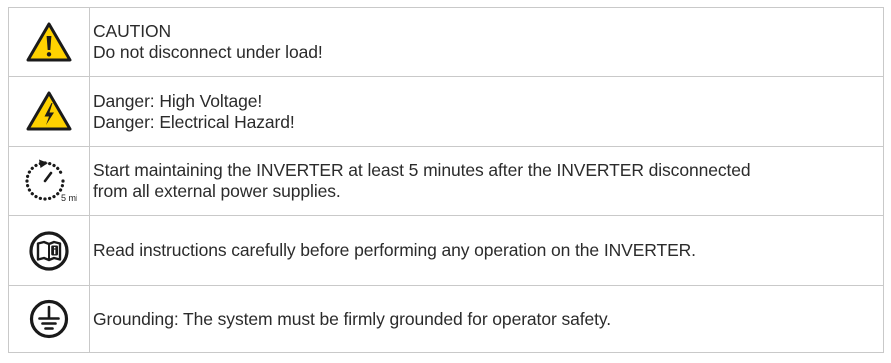 The image size is (891, 363). I want to click on read-manual-book-icon, so click(49, 250).